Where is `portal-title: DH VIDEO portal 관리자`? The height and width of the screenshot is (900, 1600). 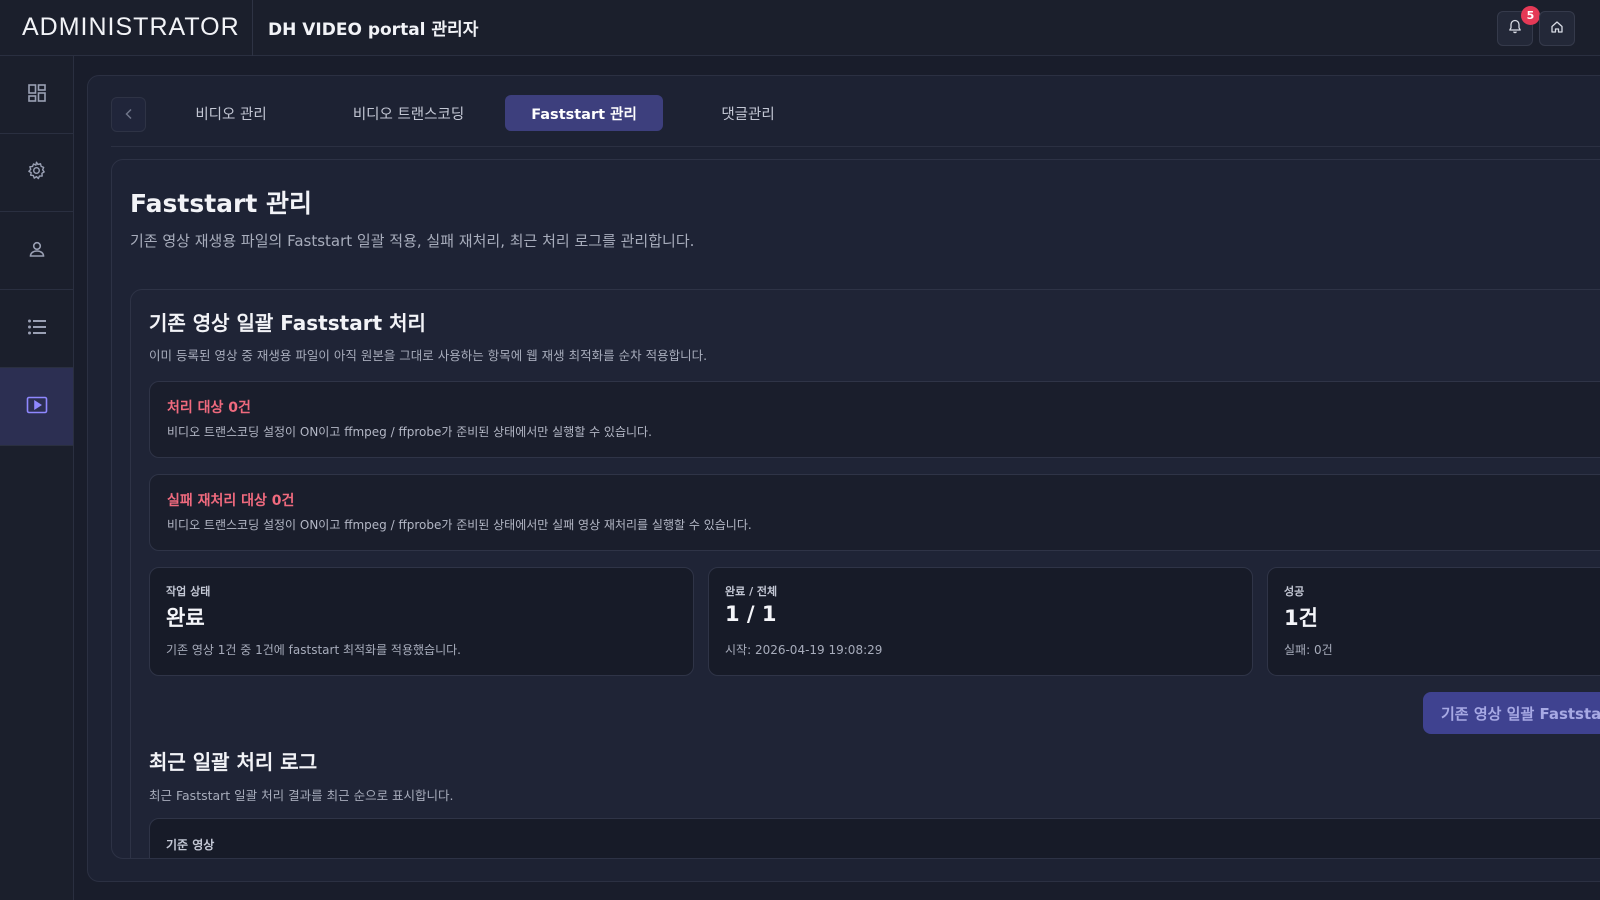 portal-title: DH VIDEO portal 관리자 is located at coordinates (373, 30).